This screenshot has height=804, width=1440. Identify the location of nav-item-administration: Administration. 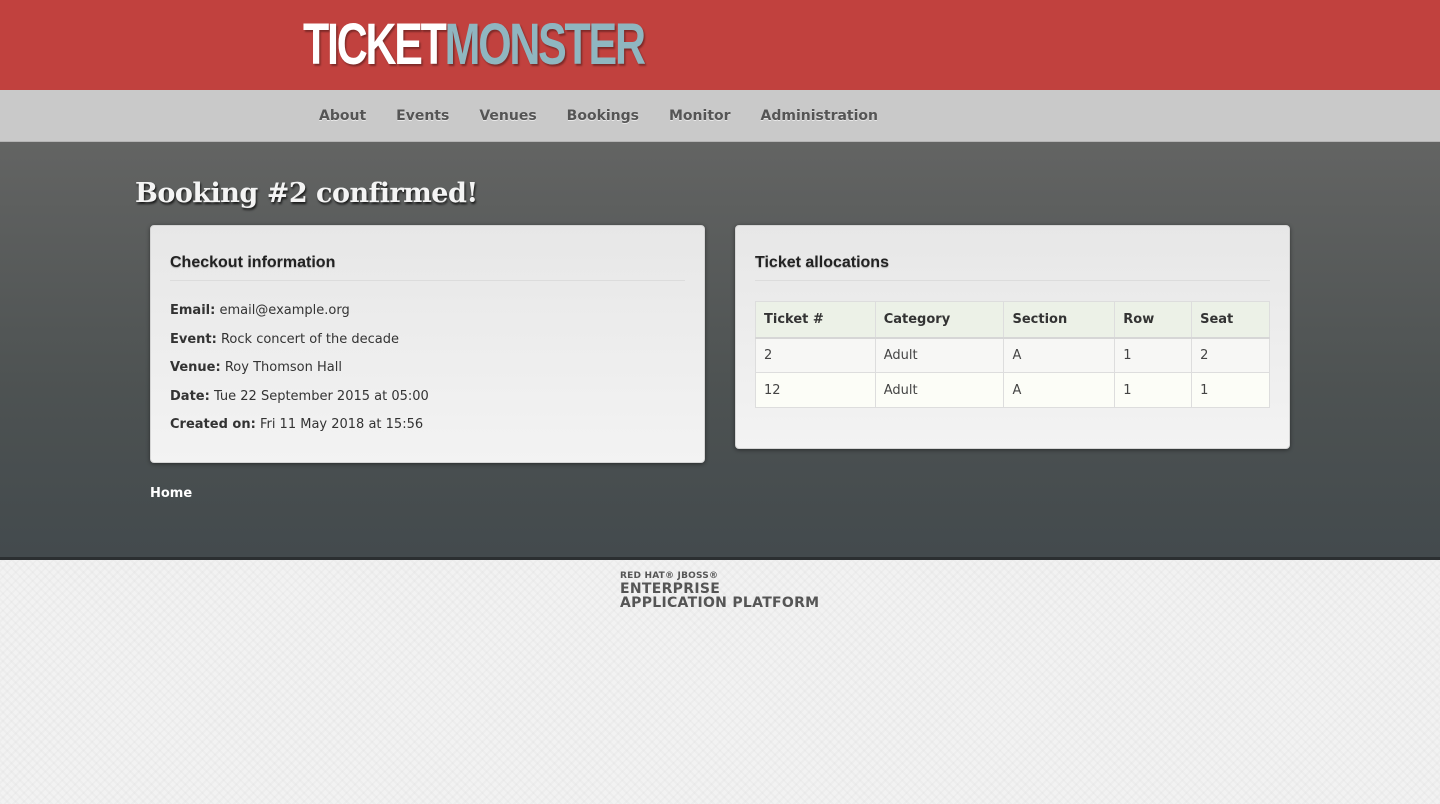
(819, 116).